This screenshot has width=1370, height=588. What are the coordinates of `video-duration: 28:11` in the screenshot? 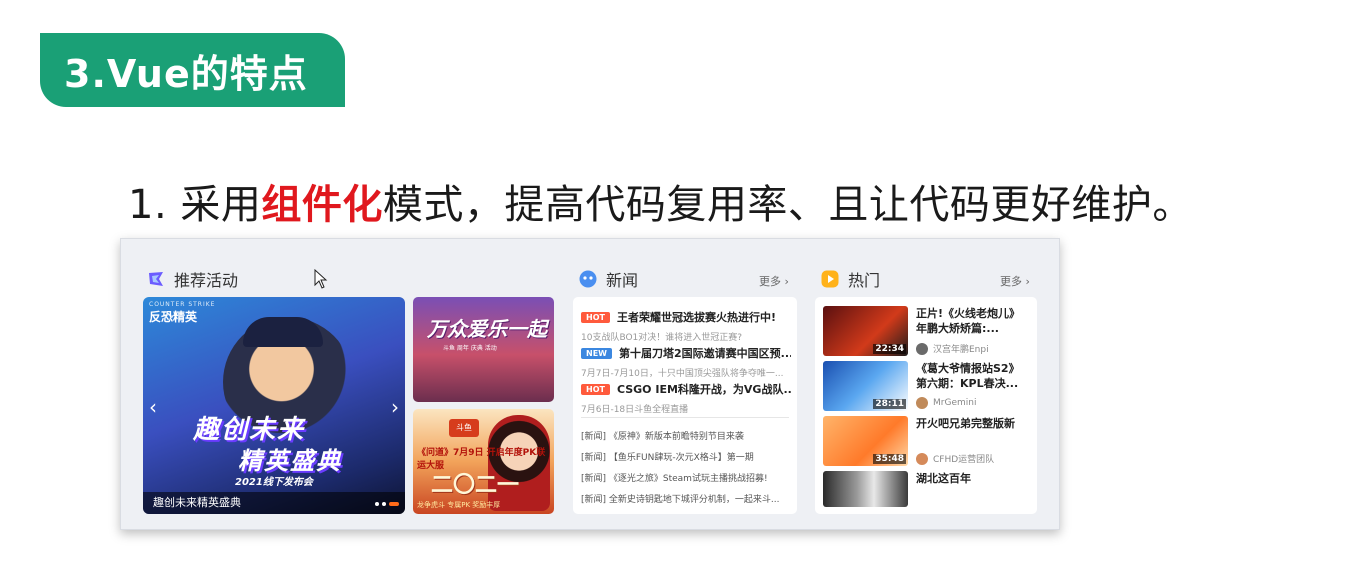 It's located at (889, 404).